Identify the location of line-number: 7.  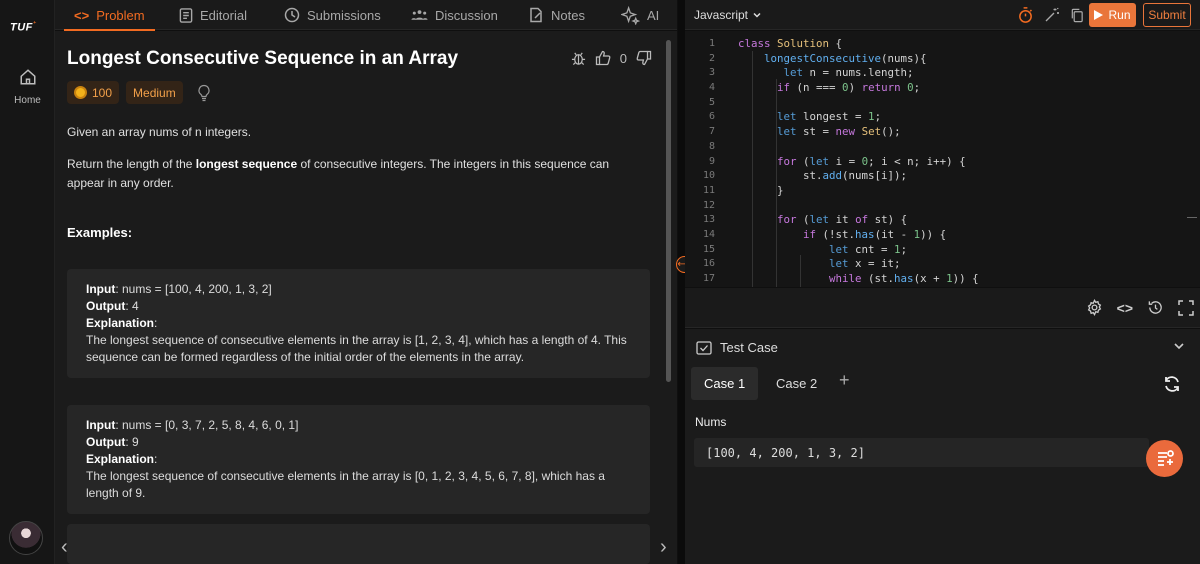
(711, 132).